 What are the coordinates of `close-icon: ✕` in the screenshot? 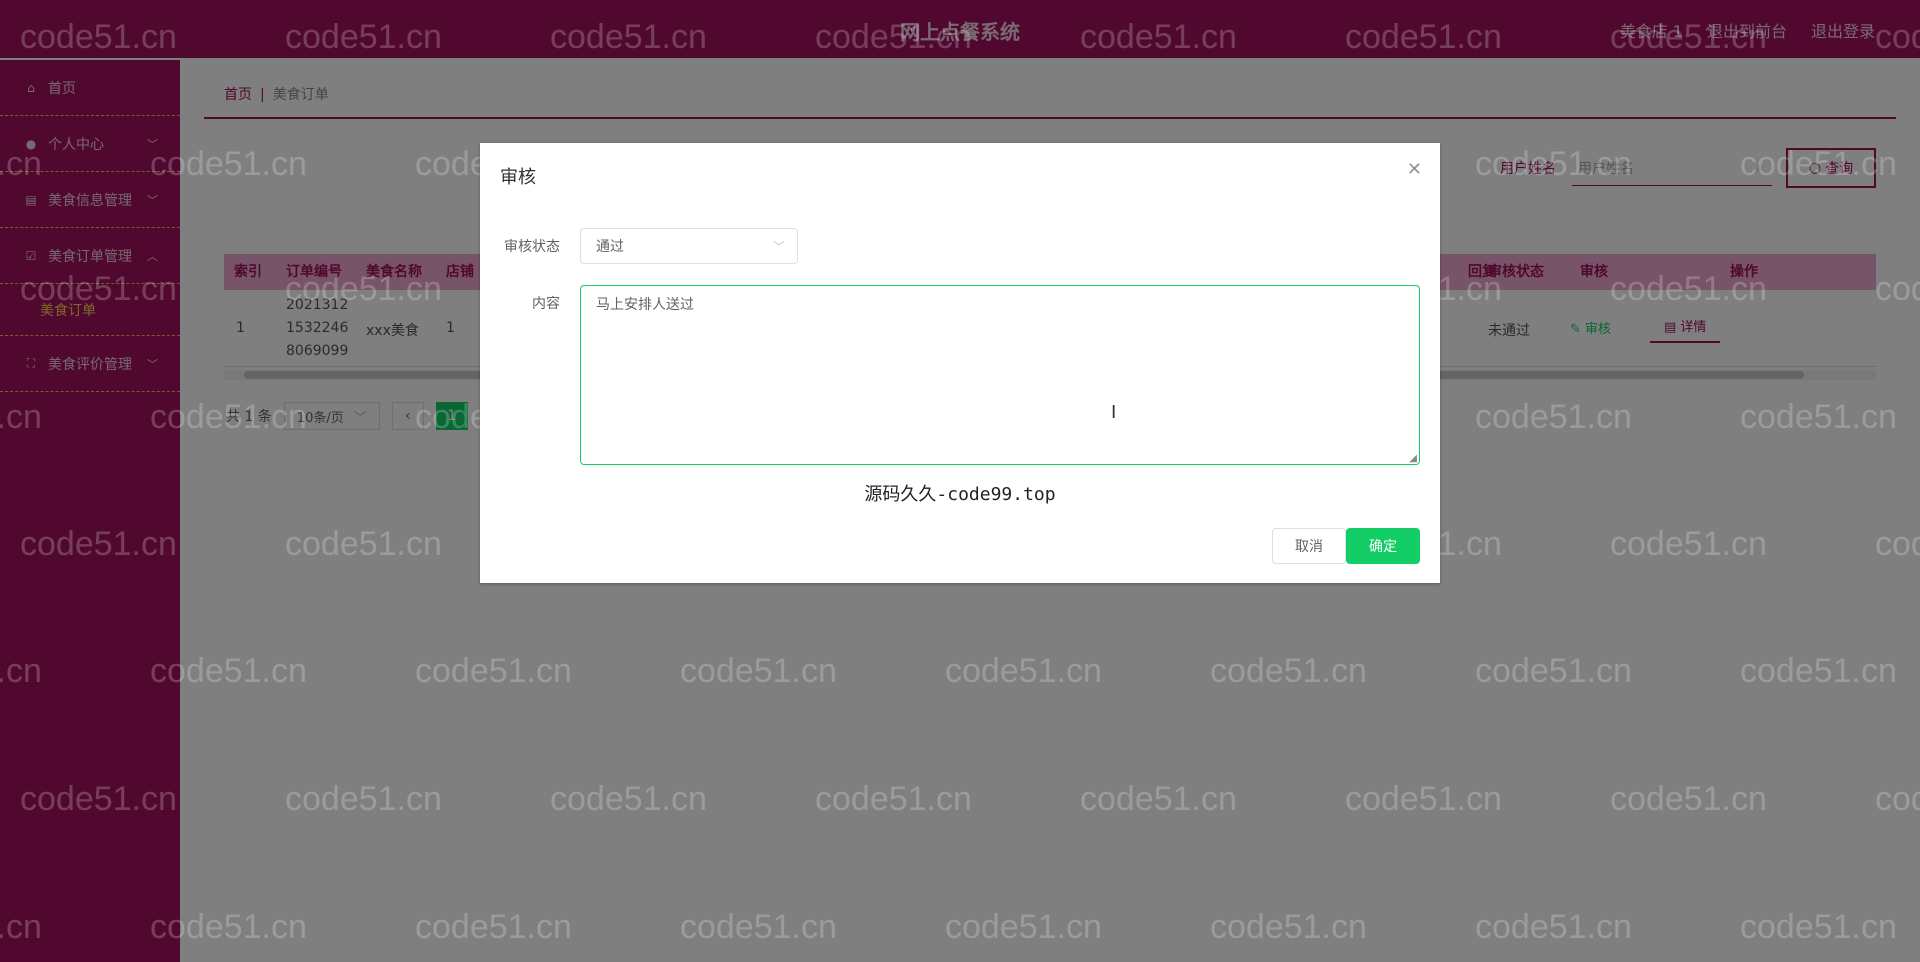 It's located at (1414, 169).